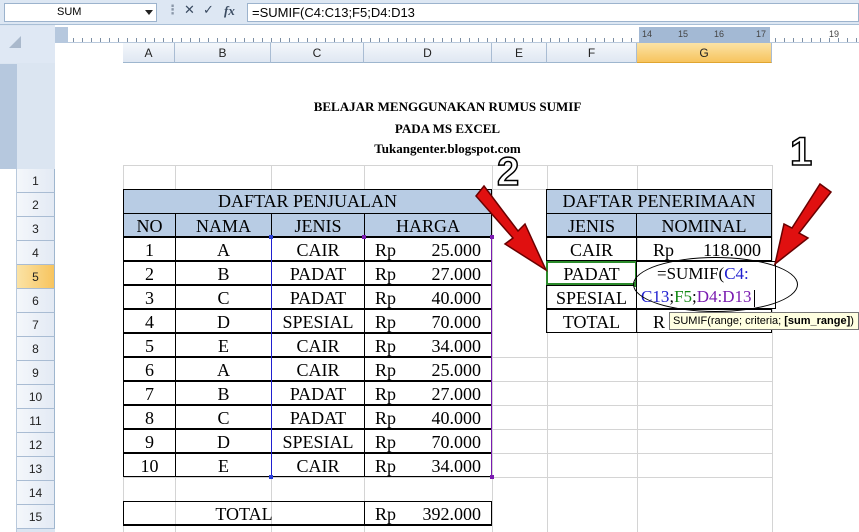 The image size is (859, 532). I want to click on enter-button: ✓, so click(208, 10).